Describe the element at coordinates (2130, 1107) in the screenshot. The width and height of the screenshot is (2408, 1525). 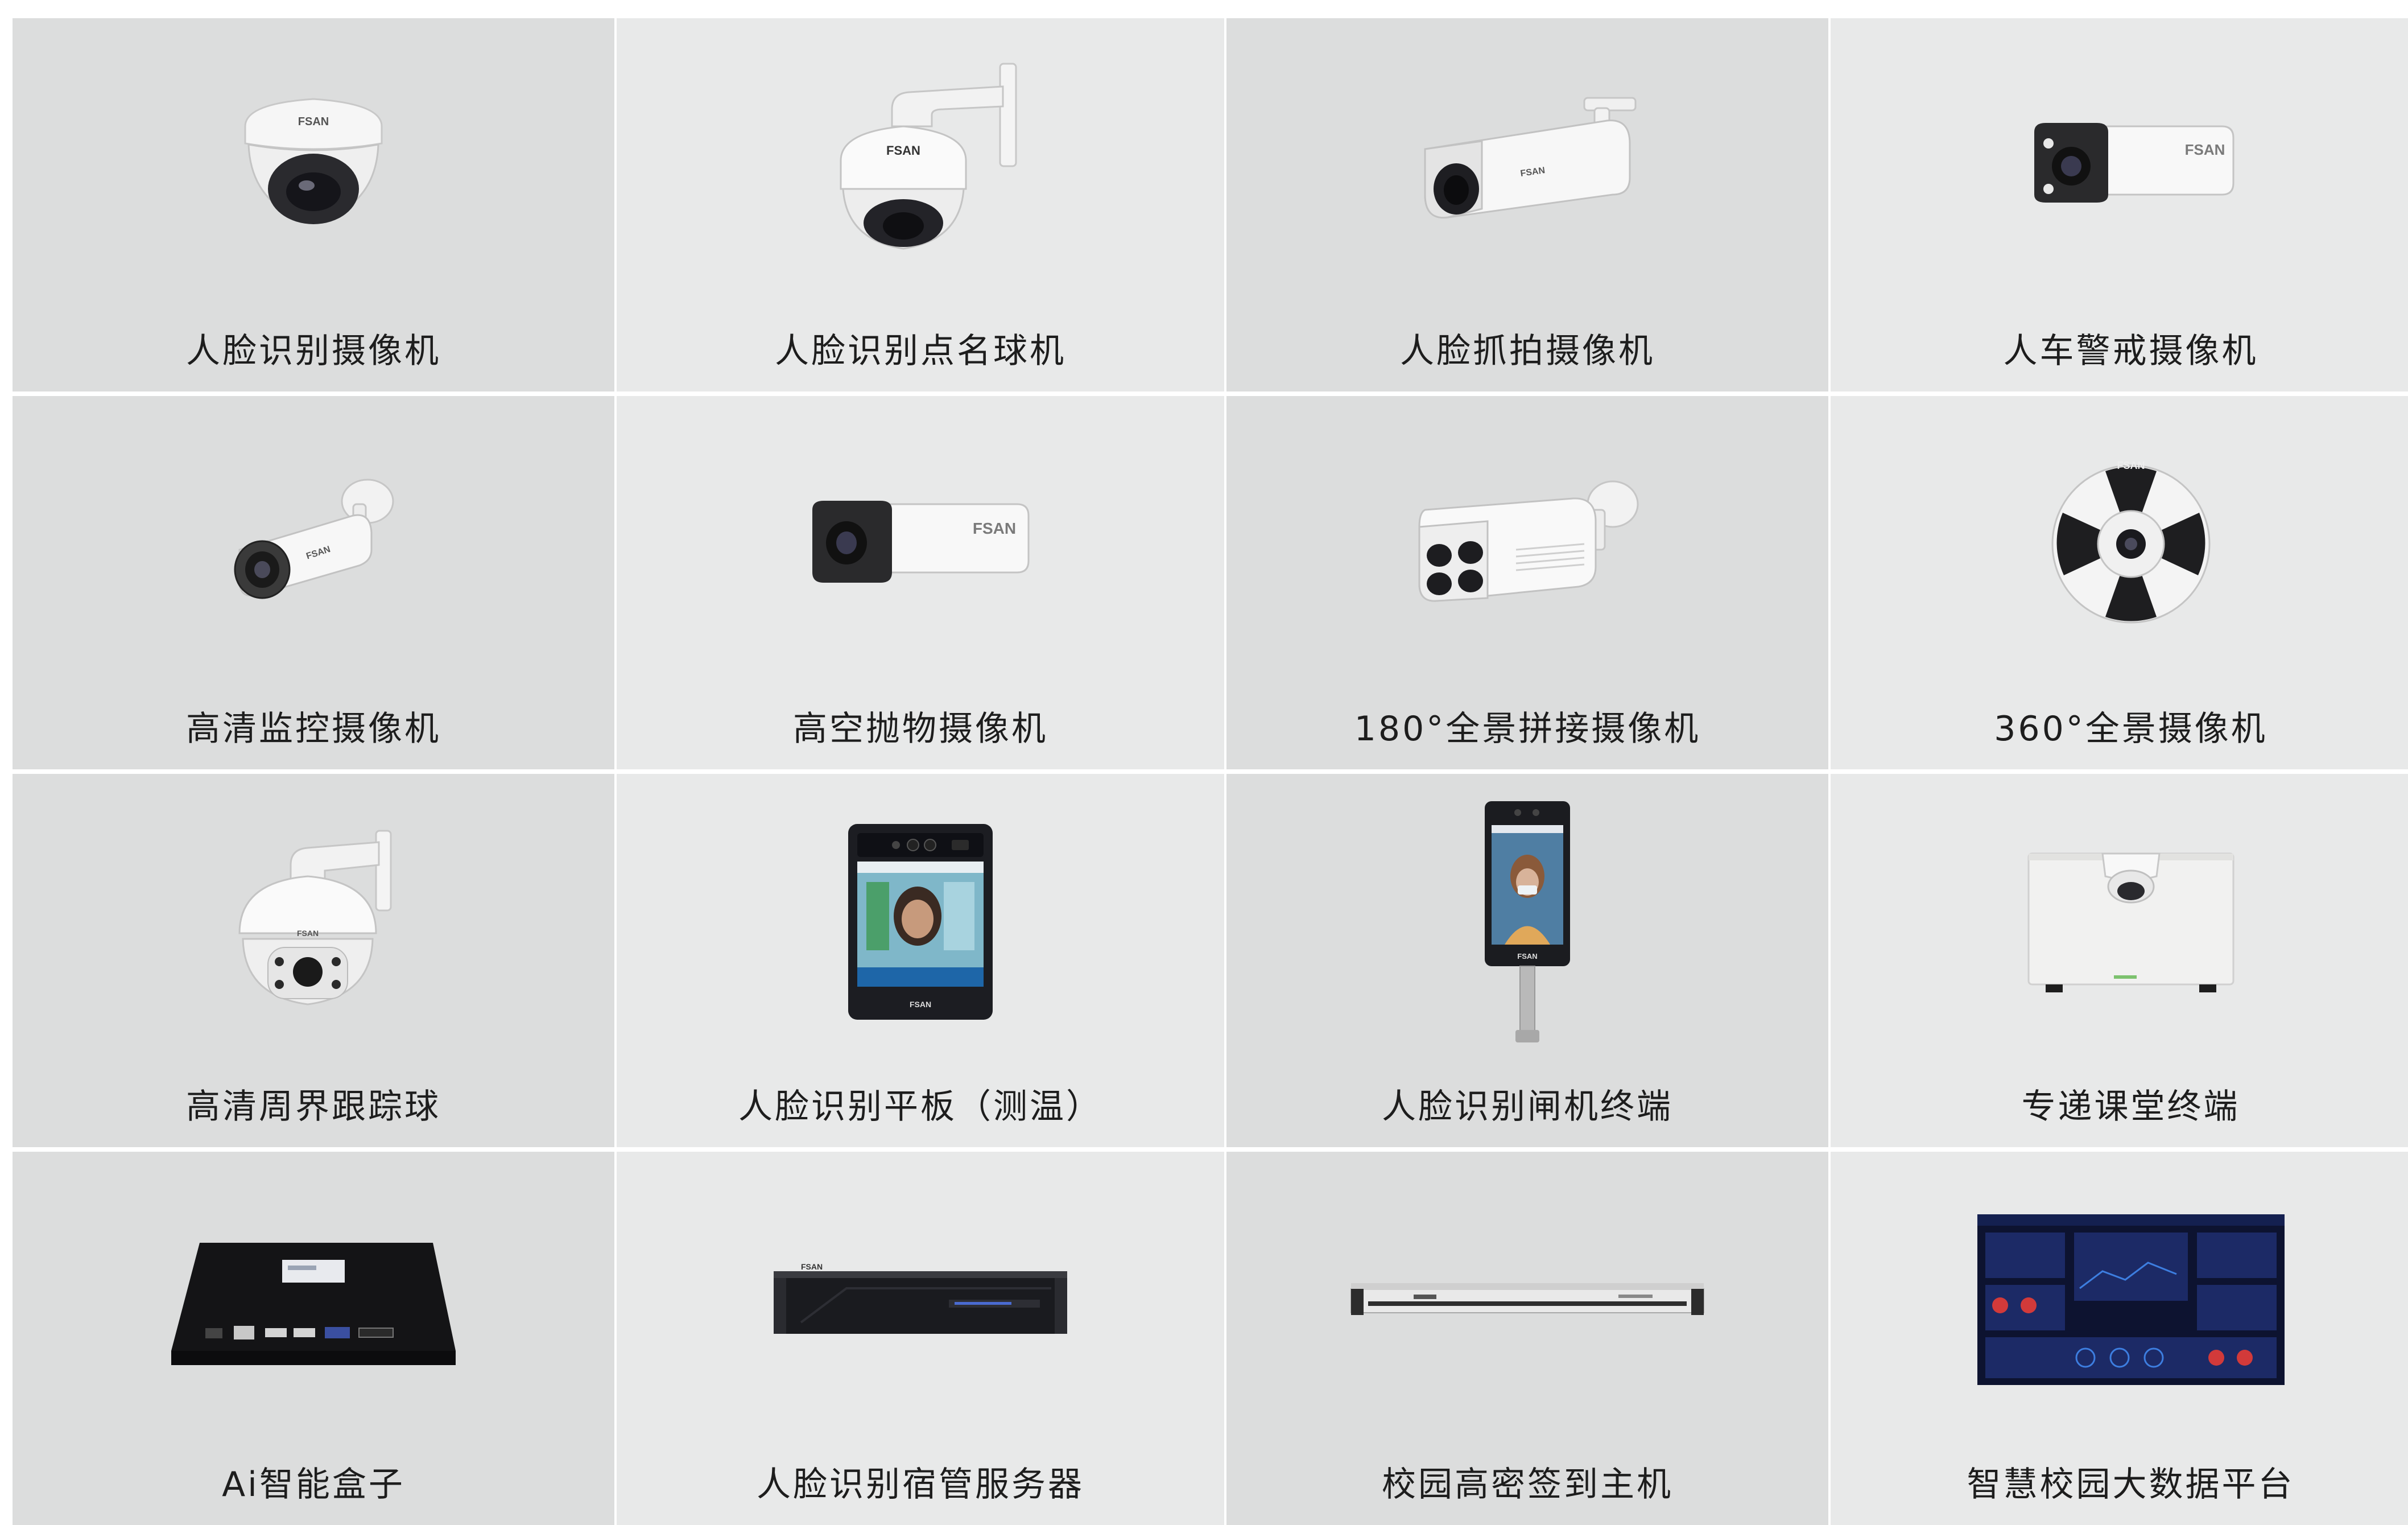
I see `product-label: 专递课堂终端` at that location.